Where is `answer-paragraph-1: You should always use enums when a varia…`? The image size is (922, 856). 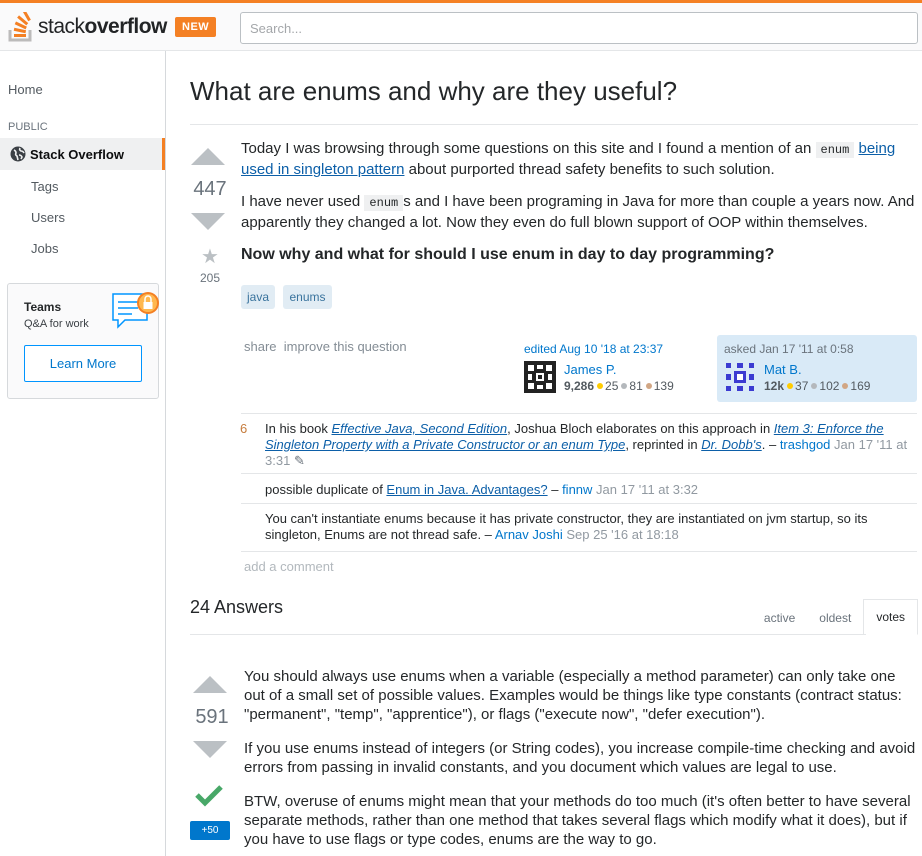
answer-paragraph-1: You should always use enums when a varia… is located at coordinates (573, 695).